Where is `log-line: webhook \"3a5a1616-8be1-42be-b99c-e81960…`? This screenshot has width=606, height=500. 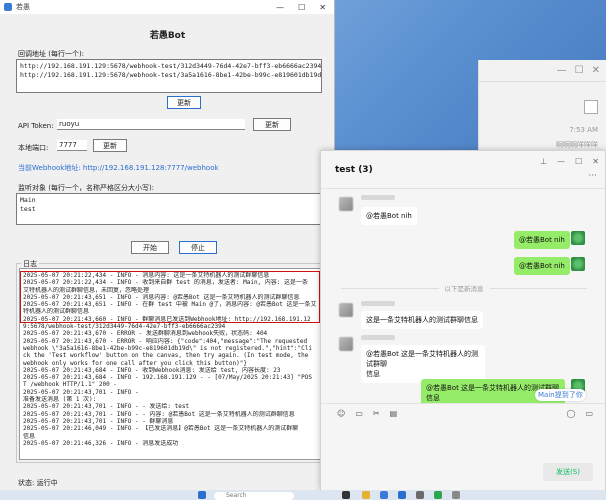 log-line: webhook \"3a5a1616-8be1-42be-b99c-e81960… is located at coordinates (167, 348).